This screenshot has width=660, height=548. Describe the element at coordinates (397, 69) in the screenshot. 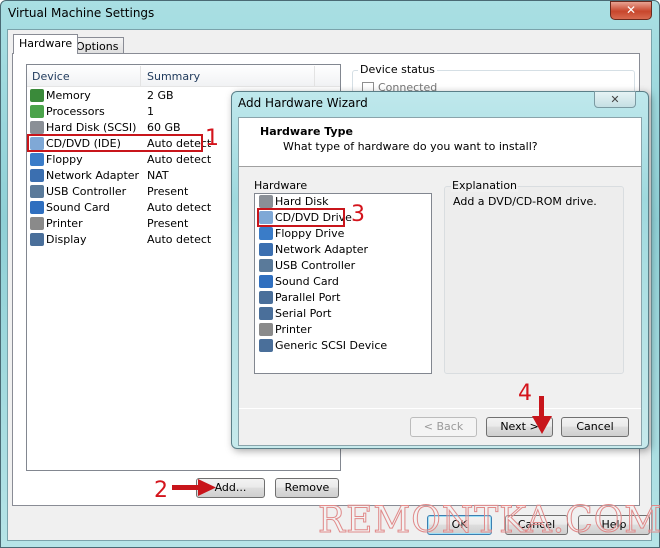

I see `device-status-label: Device status` at that location.